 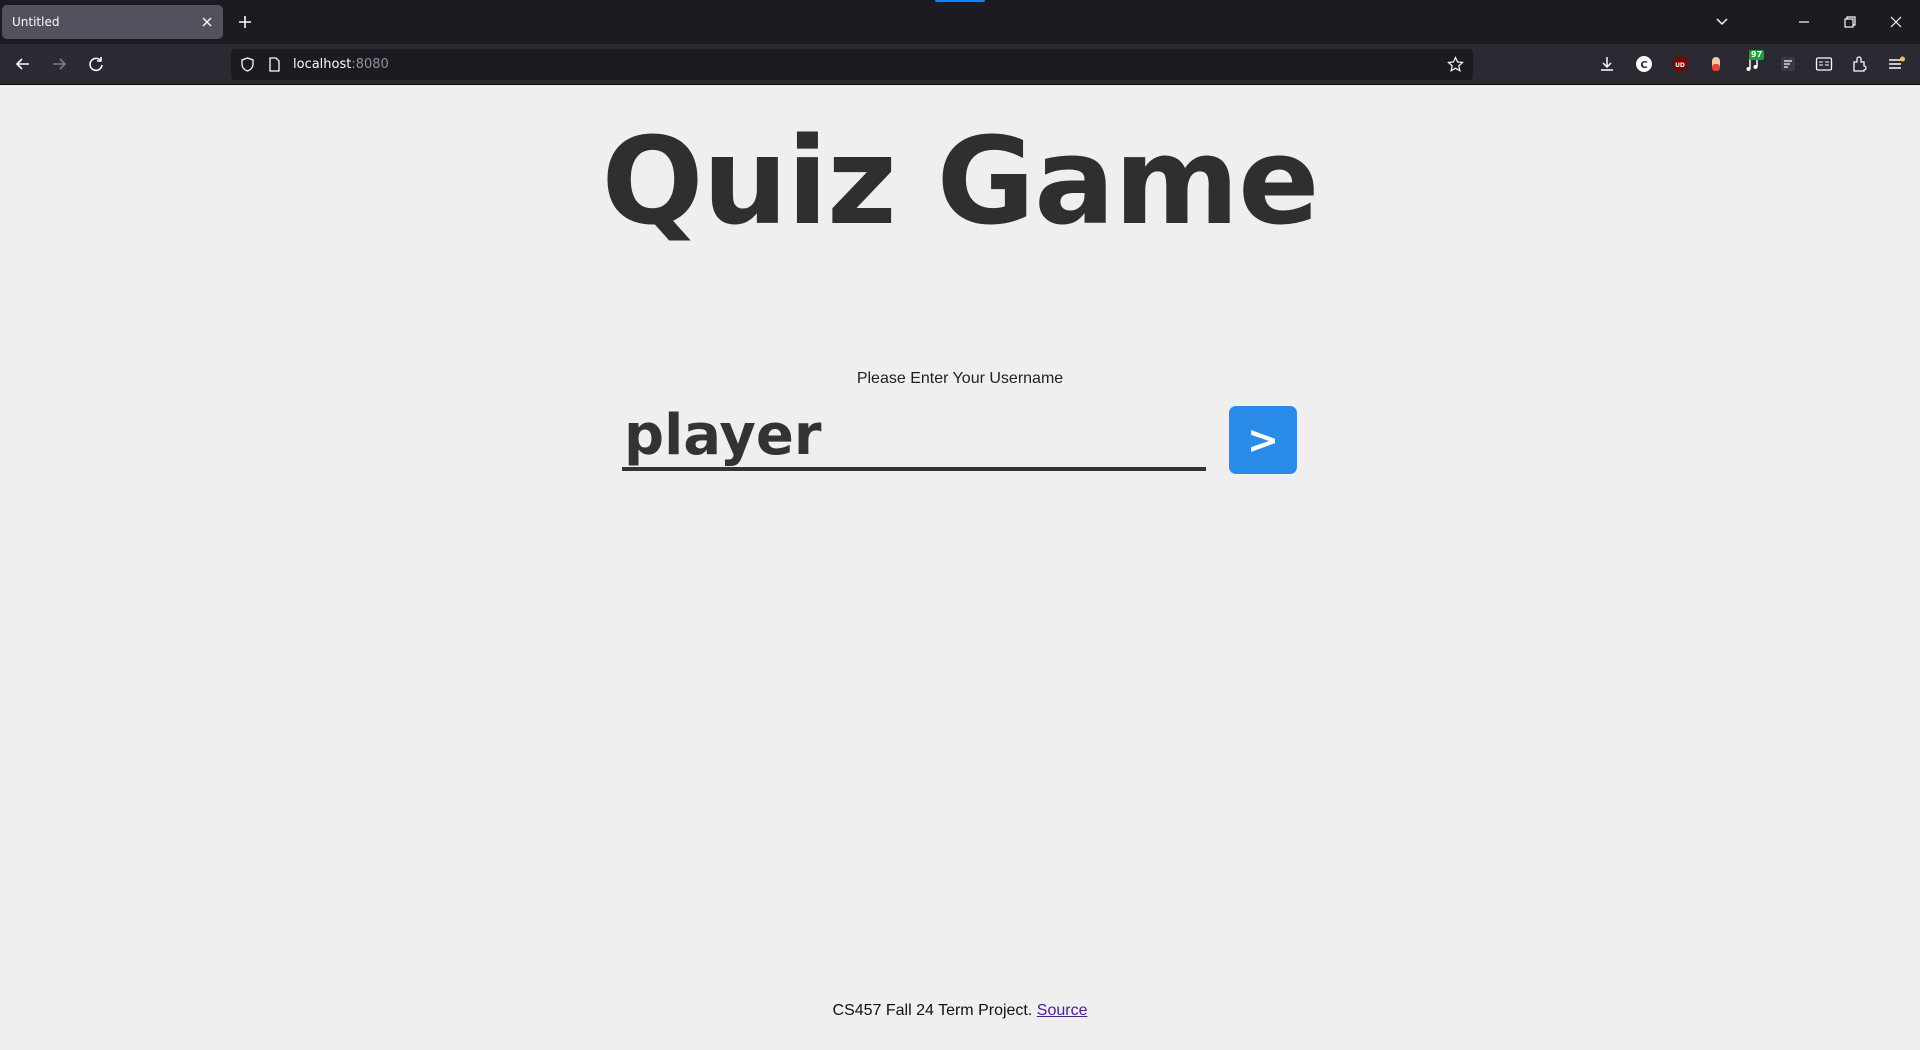 I want to click on url-host: localhost, so click(x=322, y=64).